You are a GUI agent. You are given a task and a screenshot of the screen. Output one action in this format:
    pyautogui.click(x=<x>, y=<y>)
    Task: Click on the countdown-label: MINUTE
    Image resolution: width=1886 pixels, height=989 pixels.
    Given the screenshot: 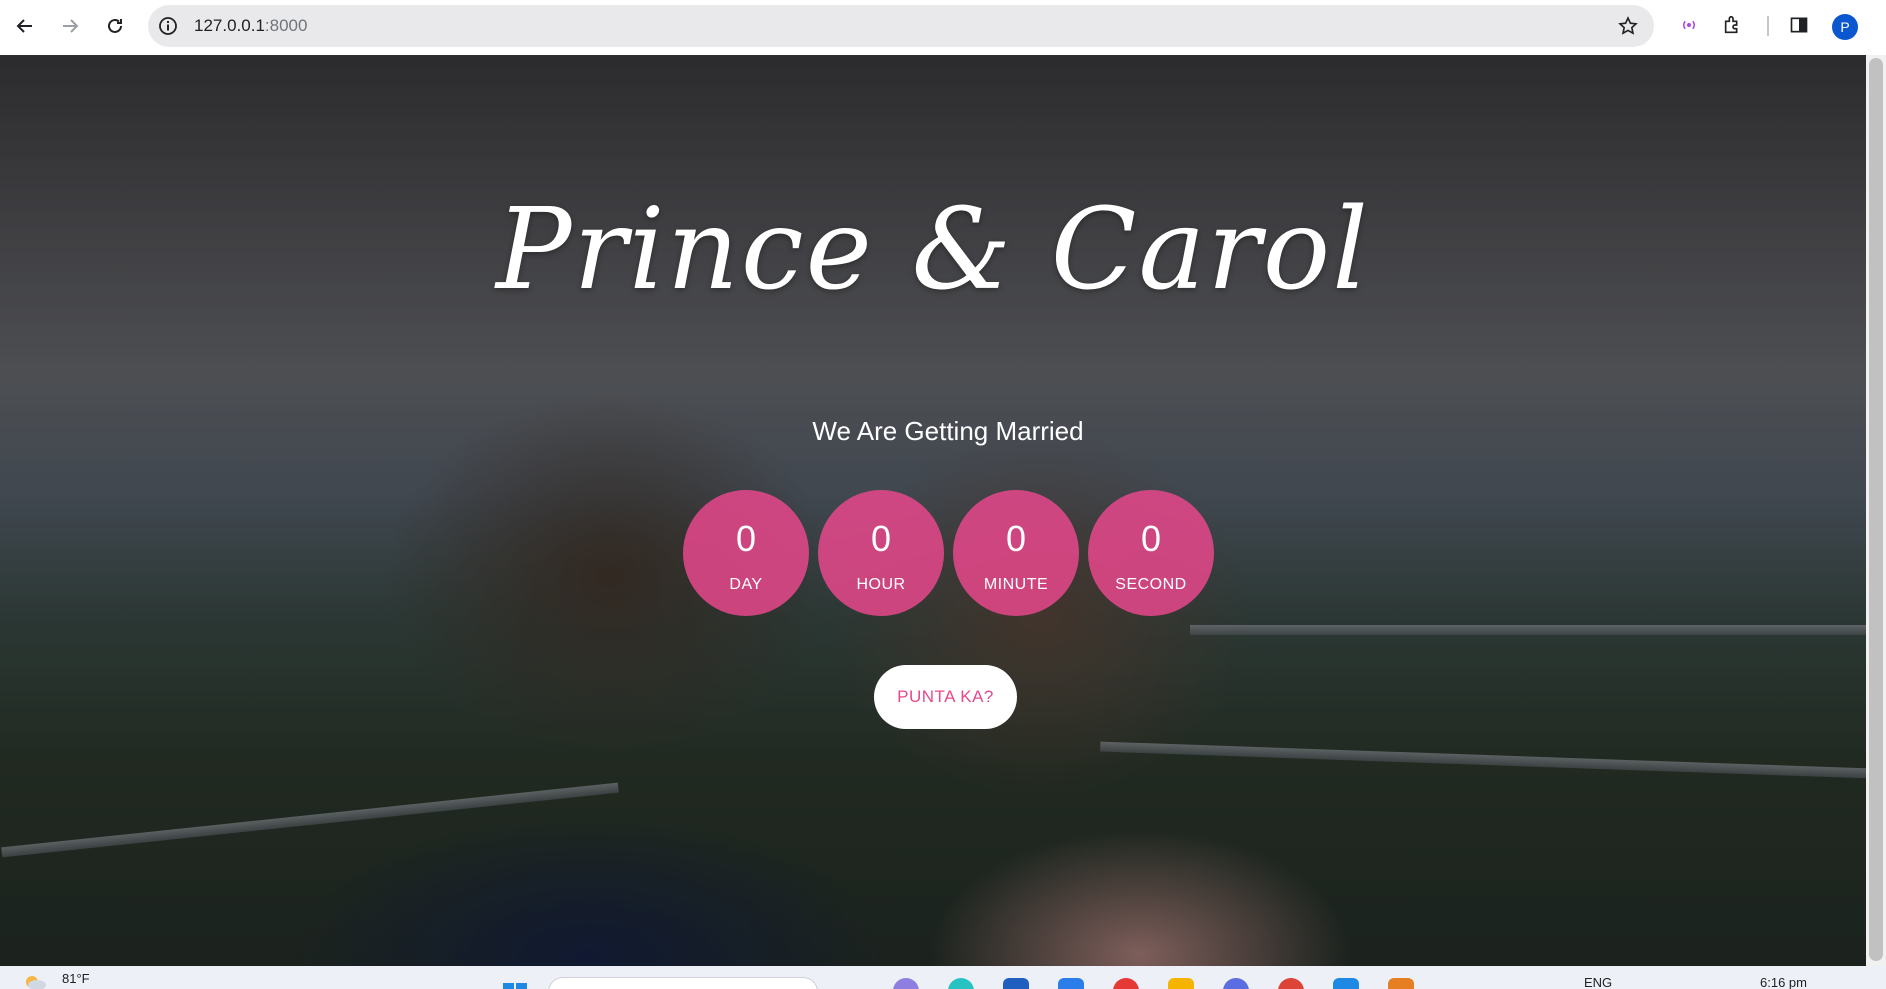 What is the action you would take?
    pyautogui.click(x=1016, y=584)
    